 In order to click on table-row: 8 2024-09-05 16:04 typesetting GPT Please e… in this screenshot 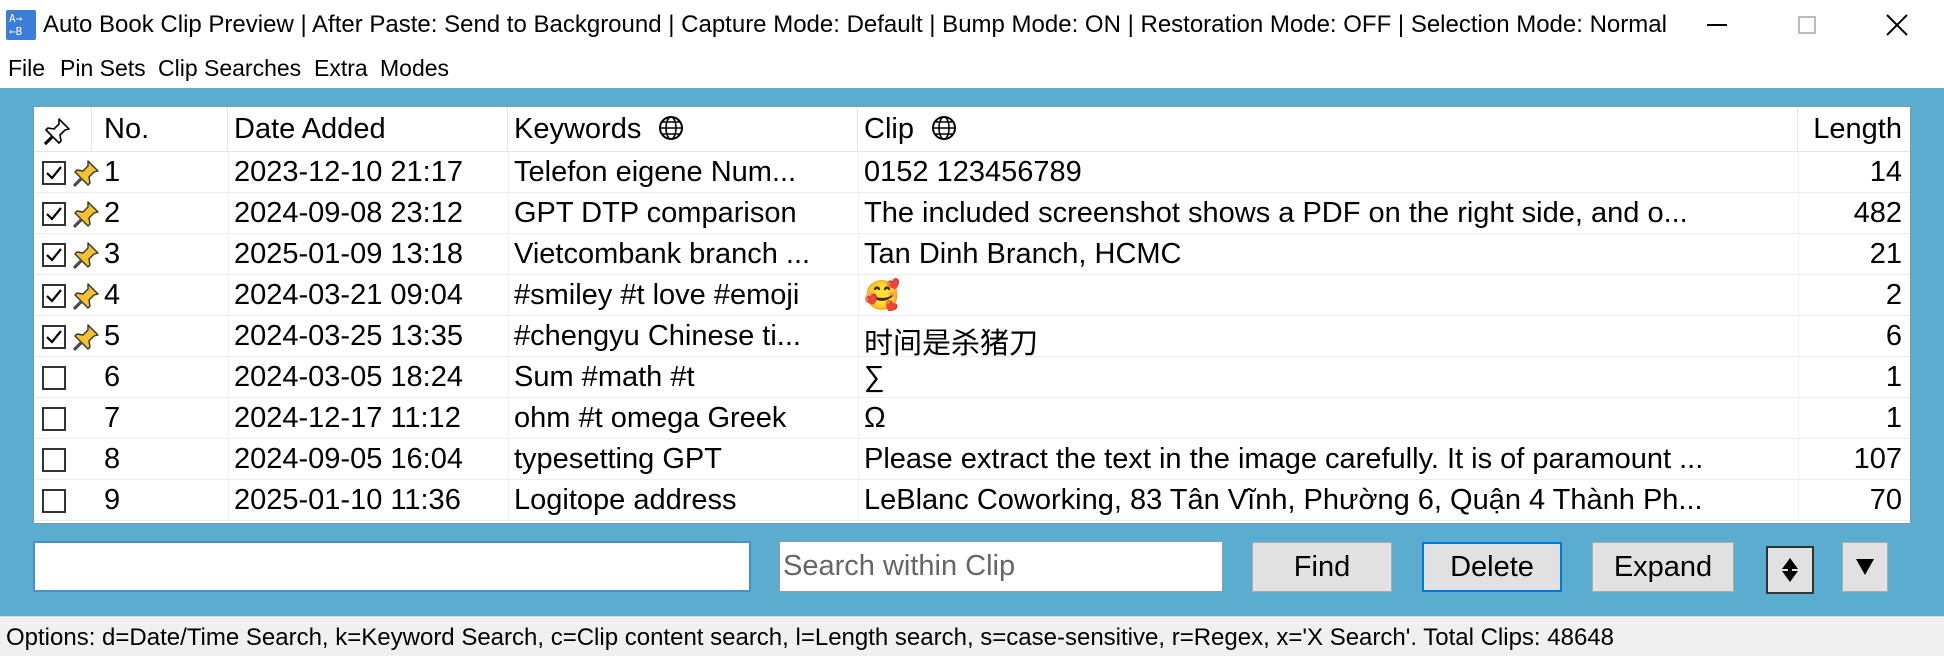, I will do `click(972, 459)`.